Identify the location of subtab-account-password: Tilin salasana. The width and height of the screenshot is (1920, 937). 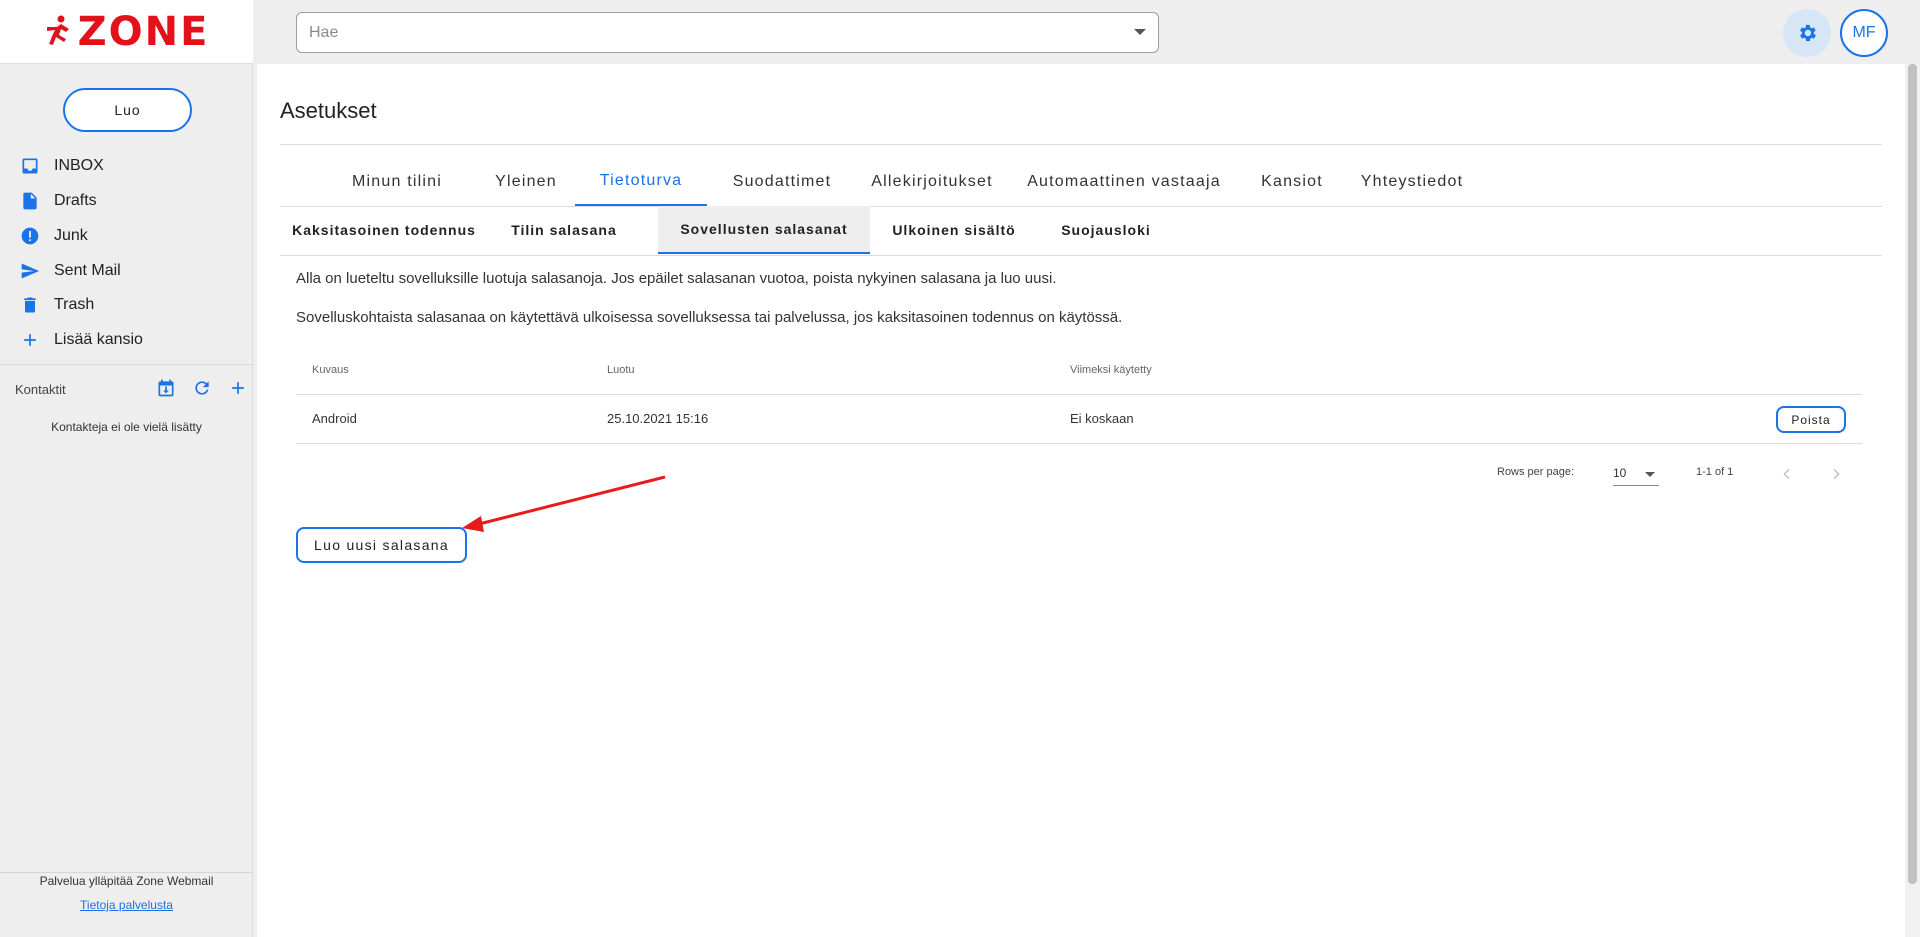
(564, 230).